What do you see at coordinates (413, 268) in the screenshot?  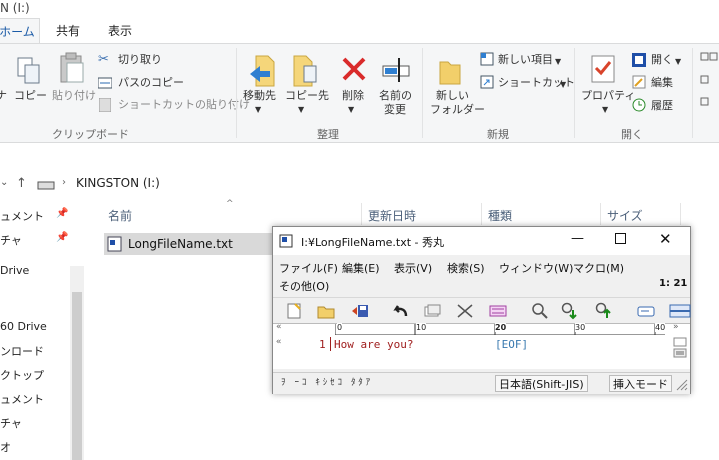 I see `menu-view: 表示(V)` at bounding box center [413, 268].